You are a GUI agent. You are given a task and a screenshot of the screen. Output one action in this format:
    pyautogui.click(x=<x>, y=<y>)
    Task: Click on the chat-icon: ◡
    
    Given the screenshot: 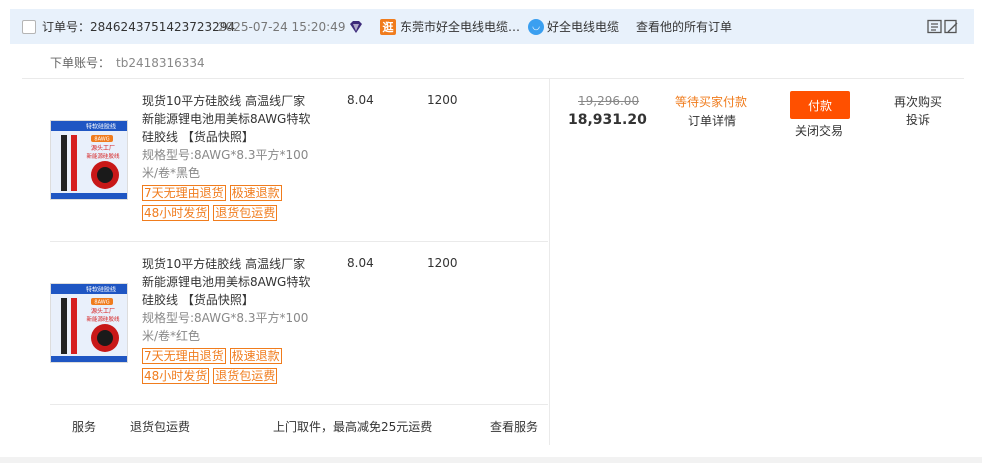 What is the action you would take?
    pyautogui.click(x=536, y=26)
    